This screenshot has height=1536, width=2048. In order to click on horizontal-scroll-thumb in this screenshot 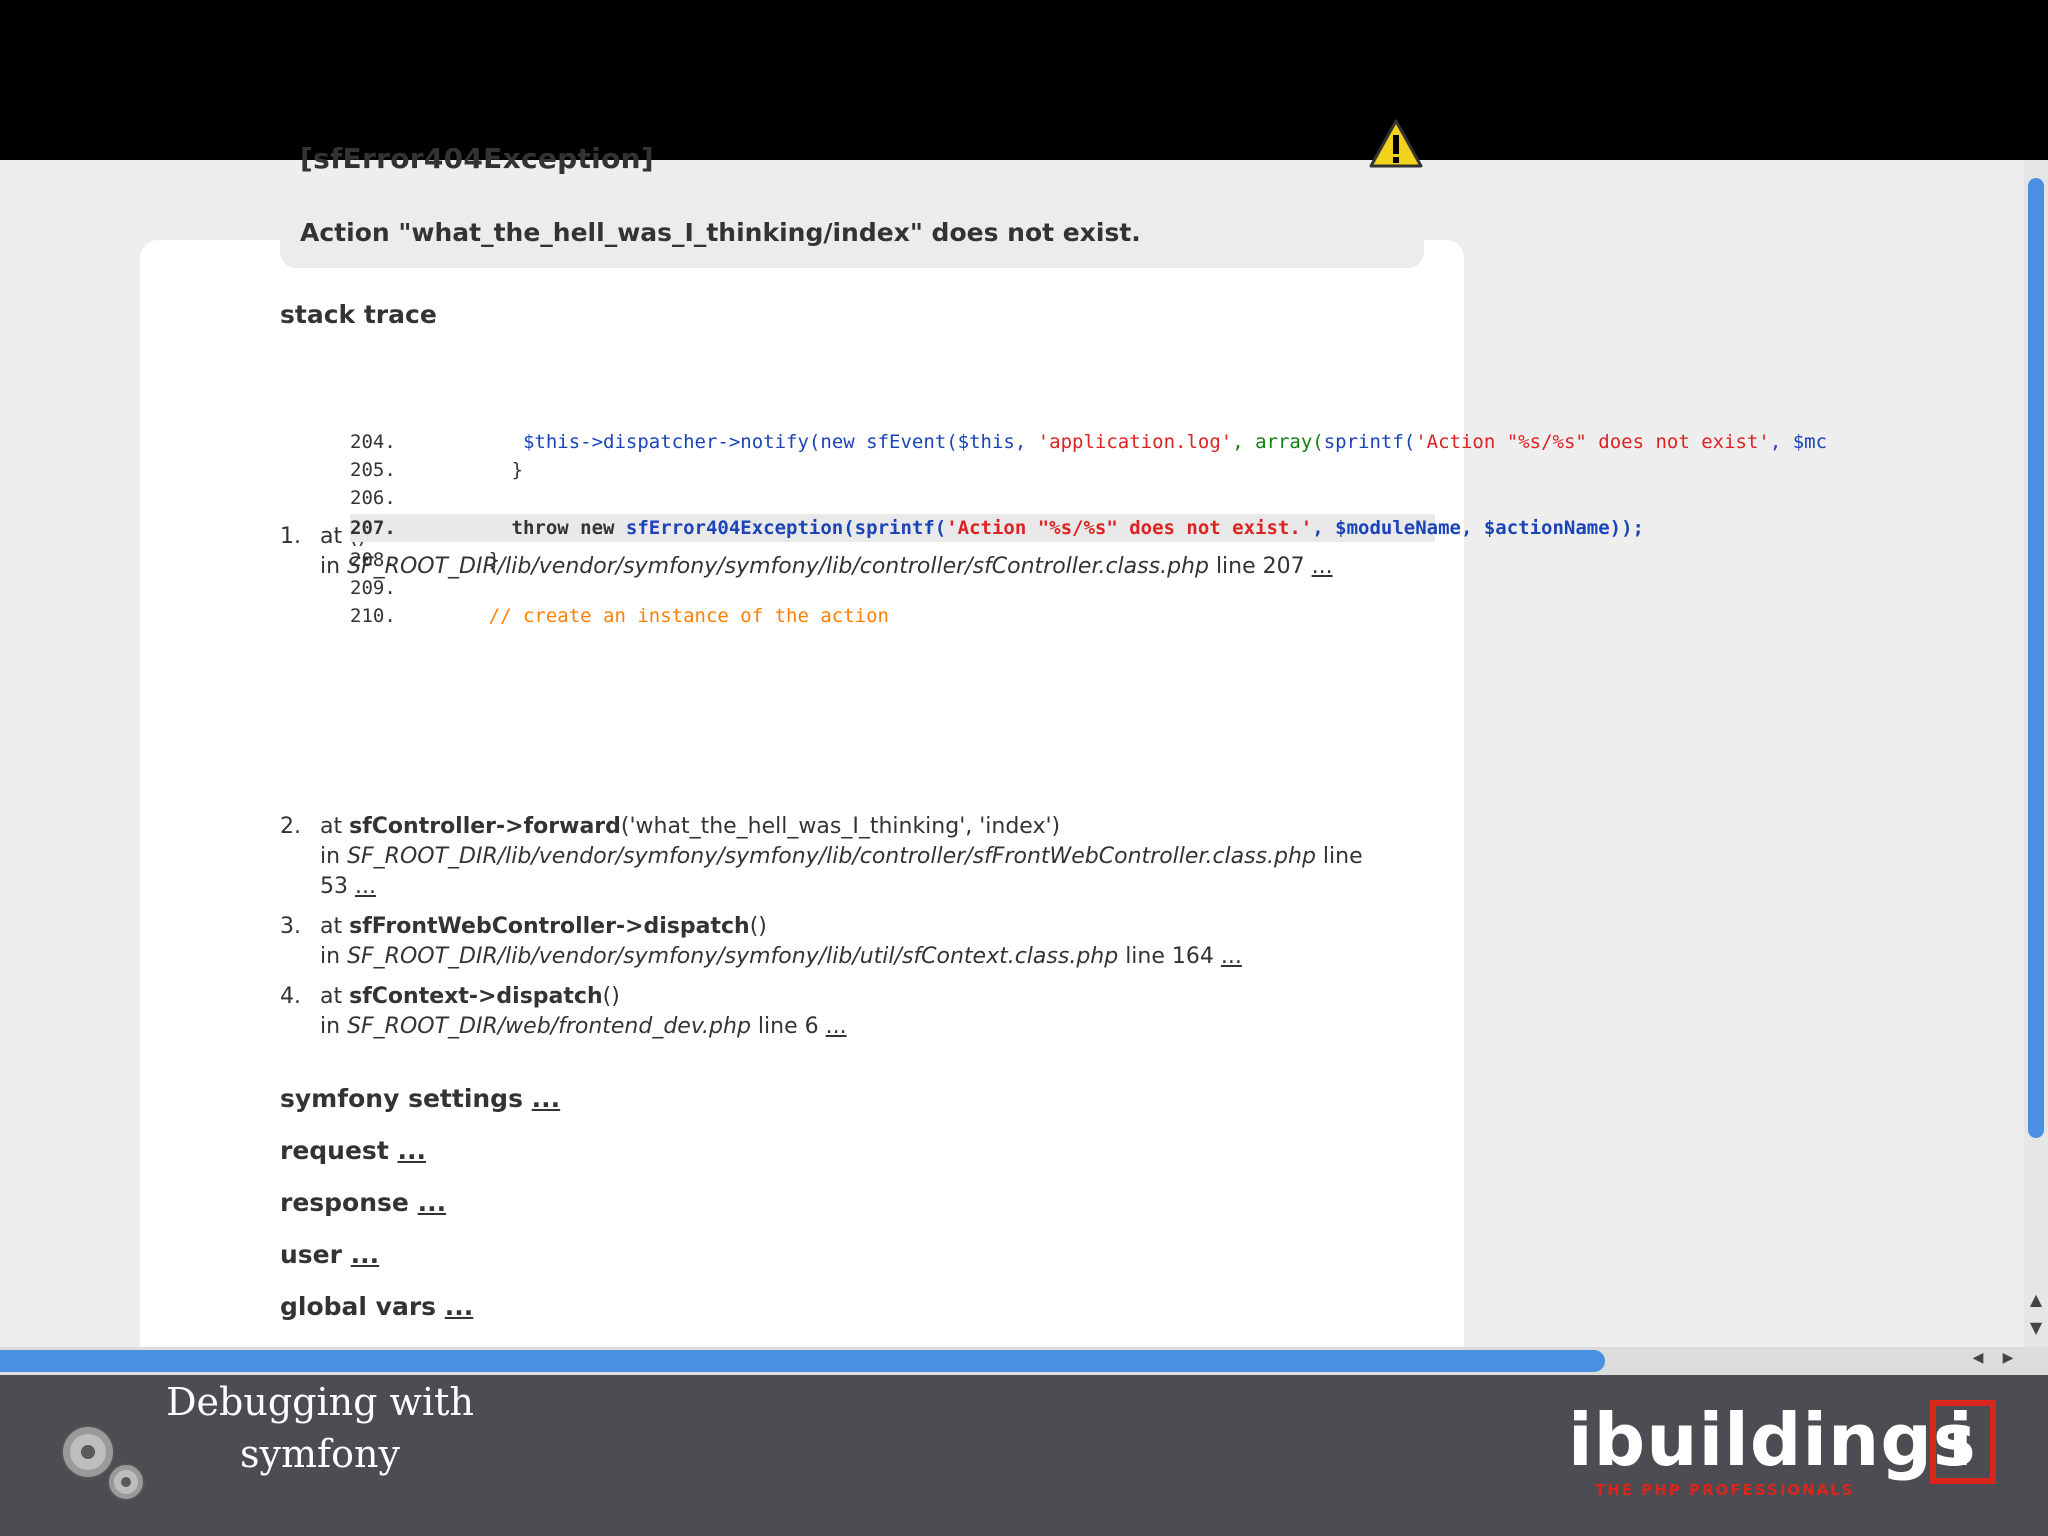, I will do `click(802, 1361)`.